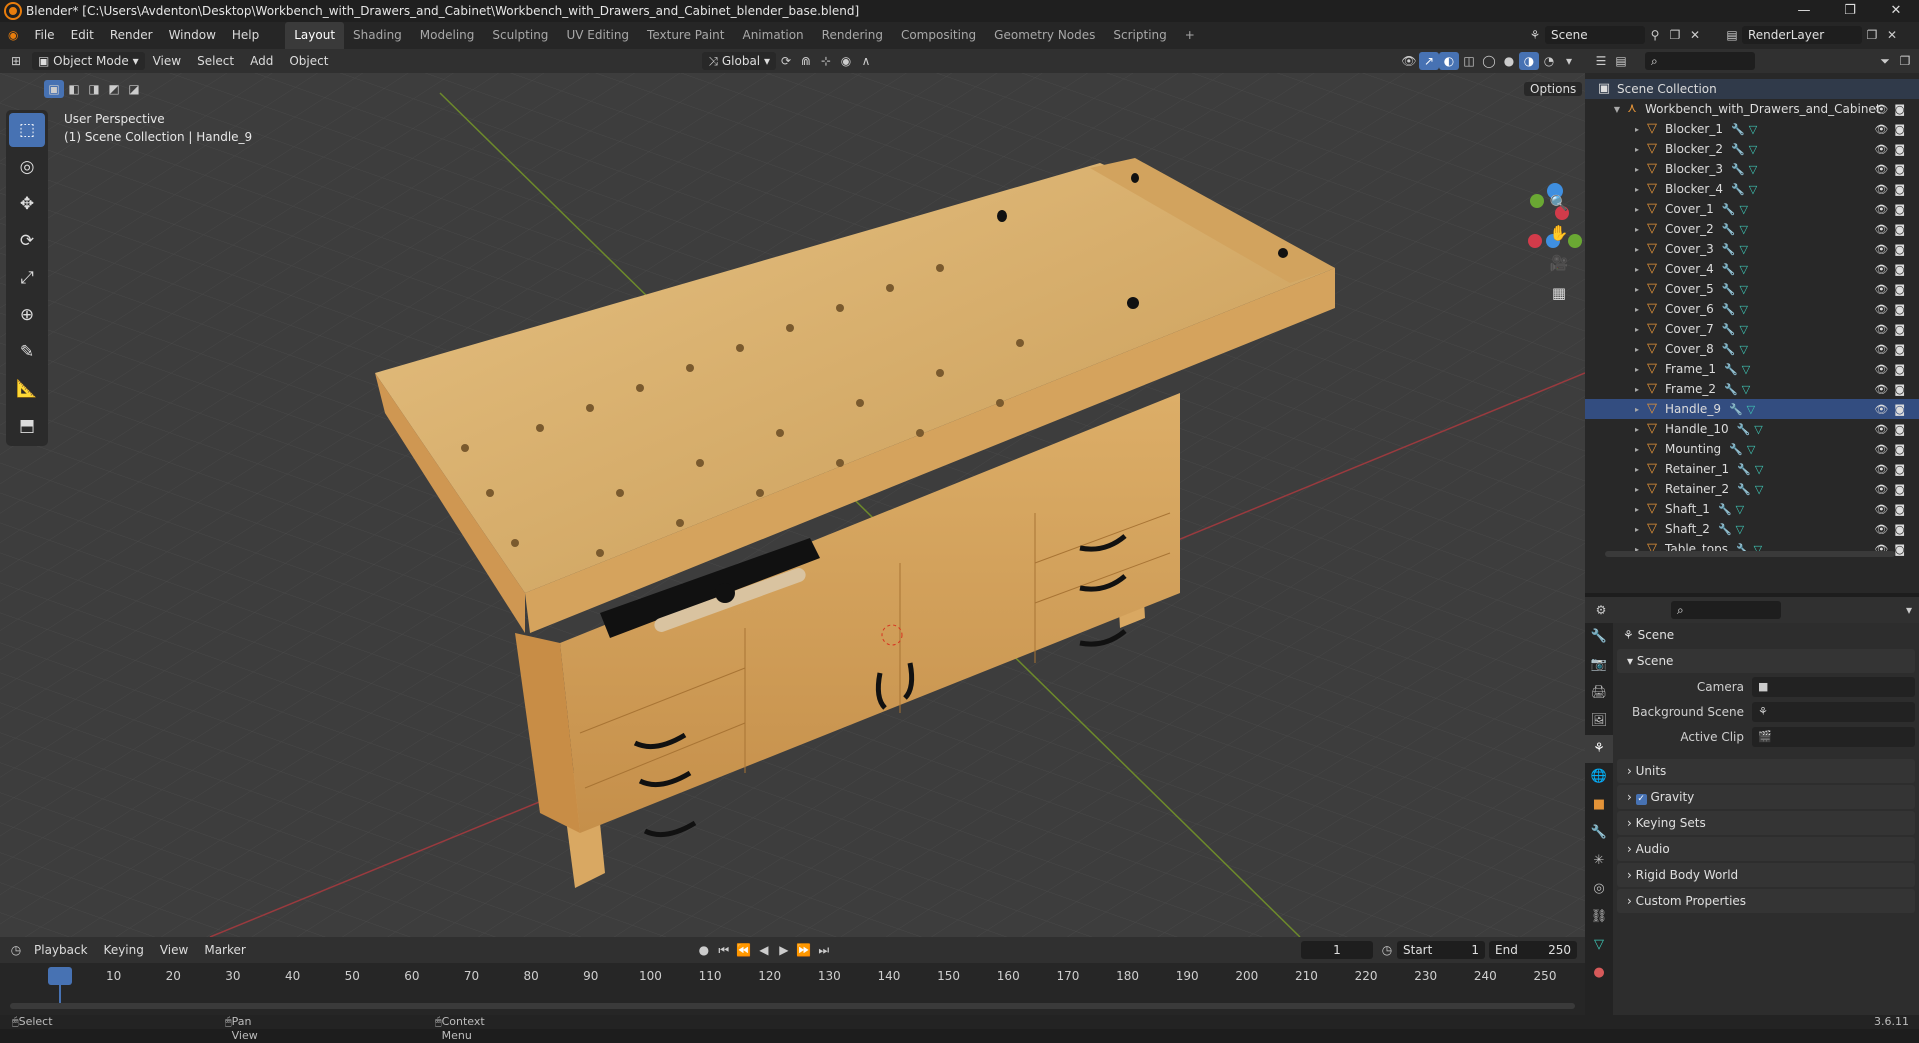  What do you see at coordinates (1850, 11) in the screenshot?
I see `maximize-icon: ❐` at bounding box center [1850, 11].